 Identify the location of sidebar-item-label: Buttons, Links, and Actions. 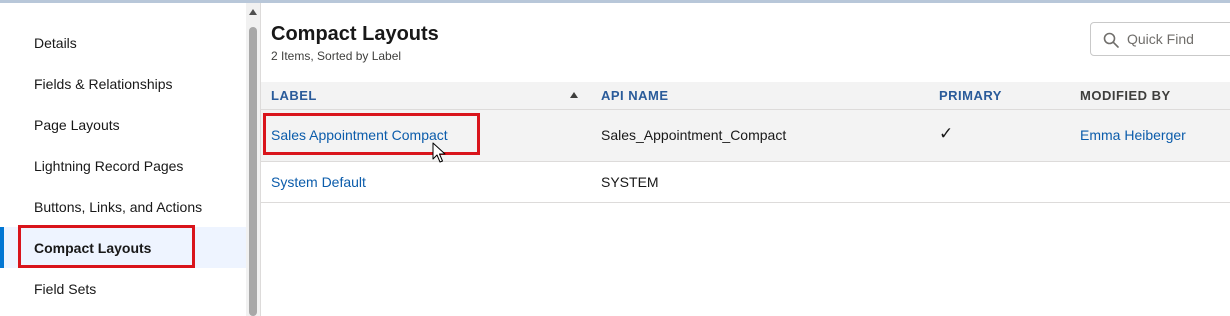
(118, 206).